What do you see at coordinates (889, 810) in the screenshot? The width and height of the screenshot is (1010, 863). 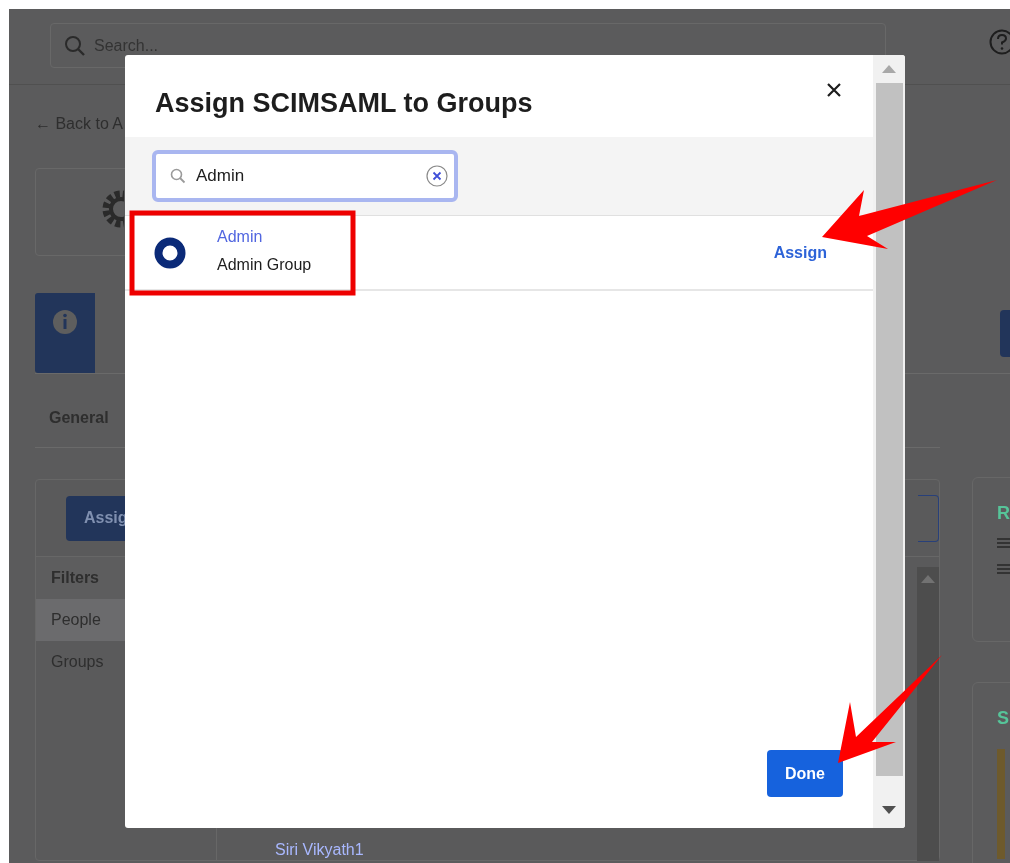 I see `scroll-down-icon` at bounding box center [889, 810].